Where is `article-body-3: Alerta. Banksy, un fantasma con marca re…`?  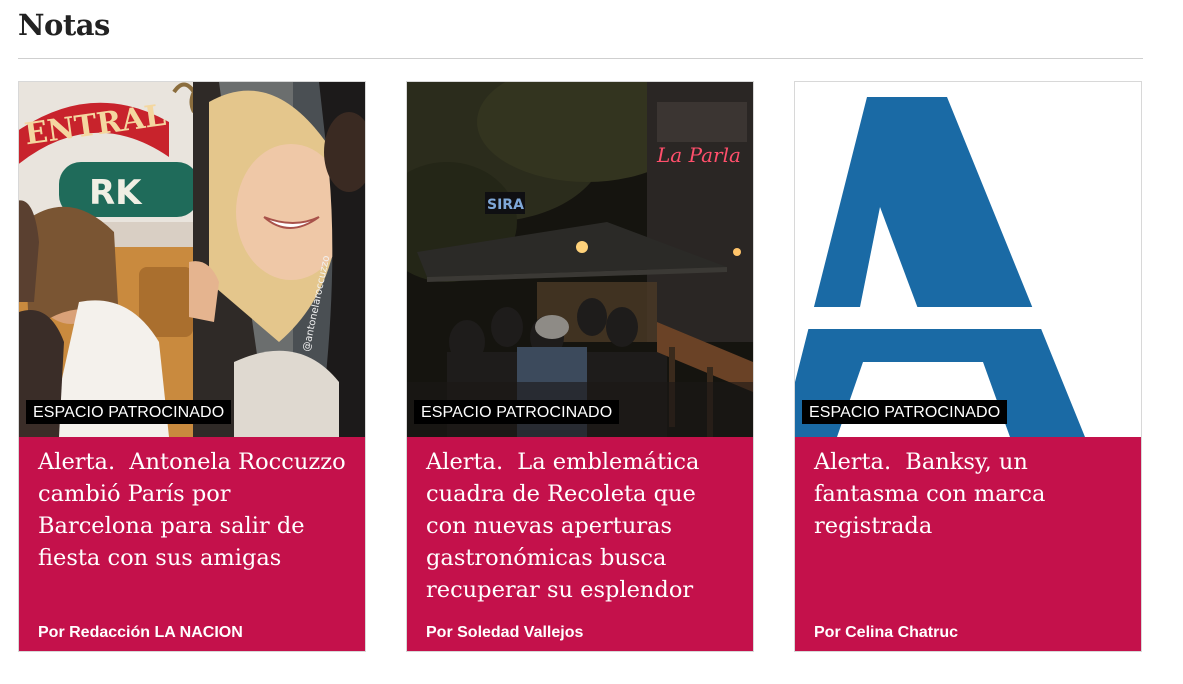
article-body-3: Alerta. Banksy, un fantasma con marca re… is located at coordinates (968, 544).